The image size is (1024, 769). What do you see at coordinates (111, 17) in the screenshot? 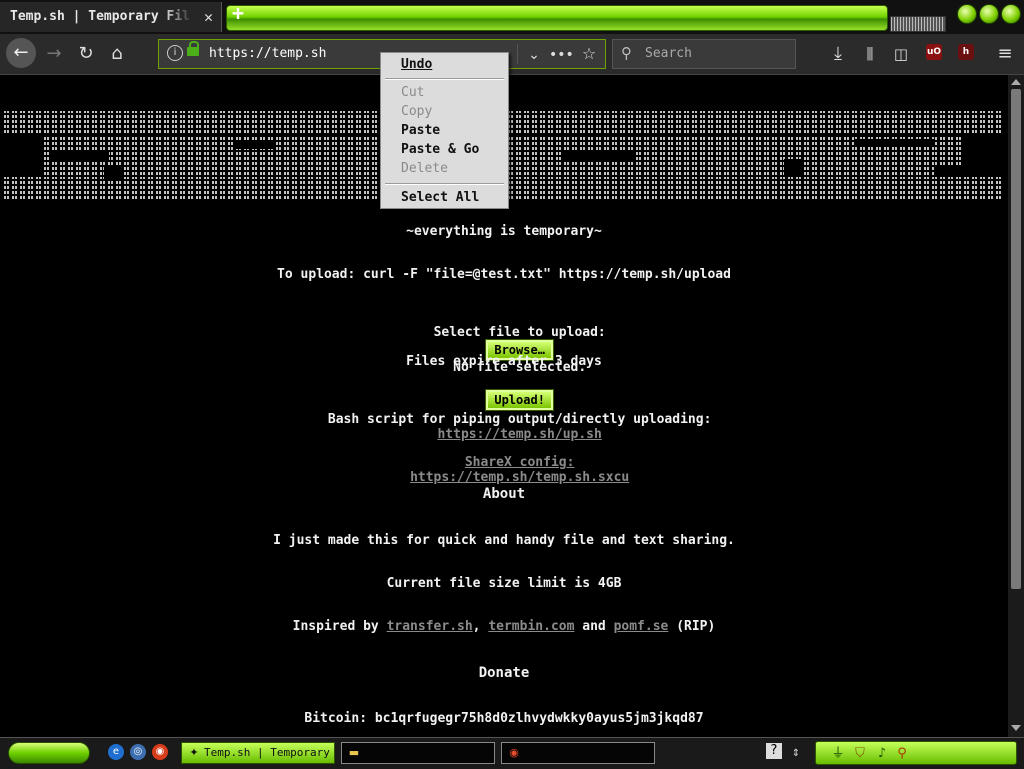
I see `tab-active: Temp.sh | Temporary File Sharing ✕` at bounding box center [111, 17].